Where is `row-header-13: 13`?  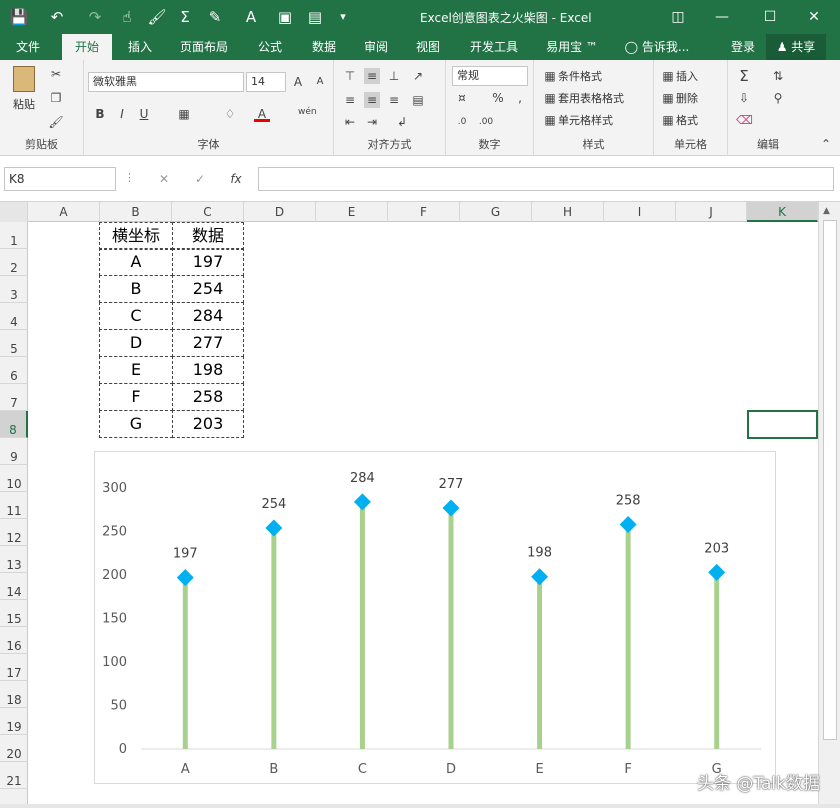 row-header-13: 13 is located at coordinates (14, 559).